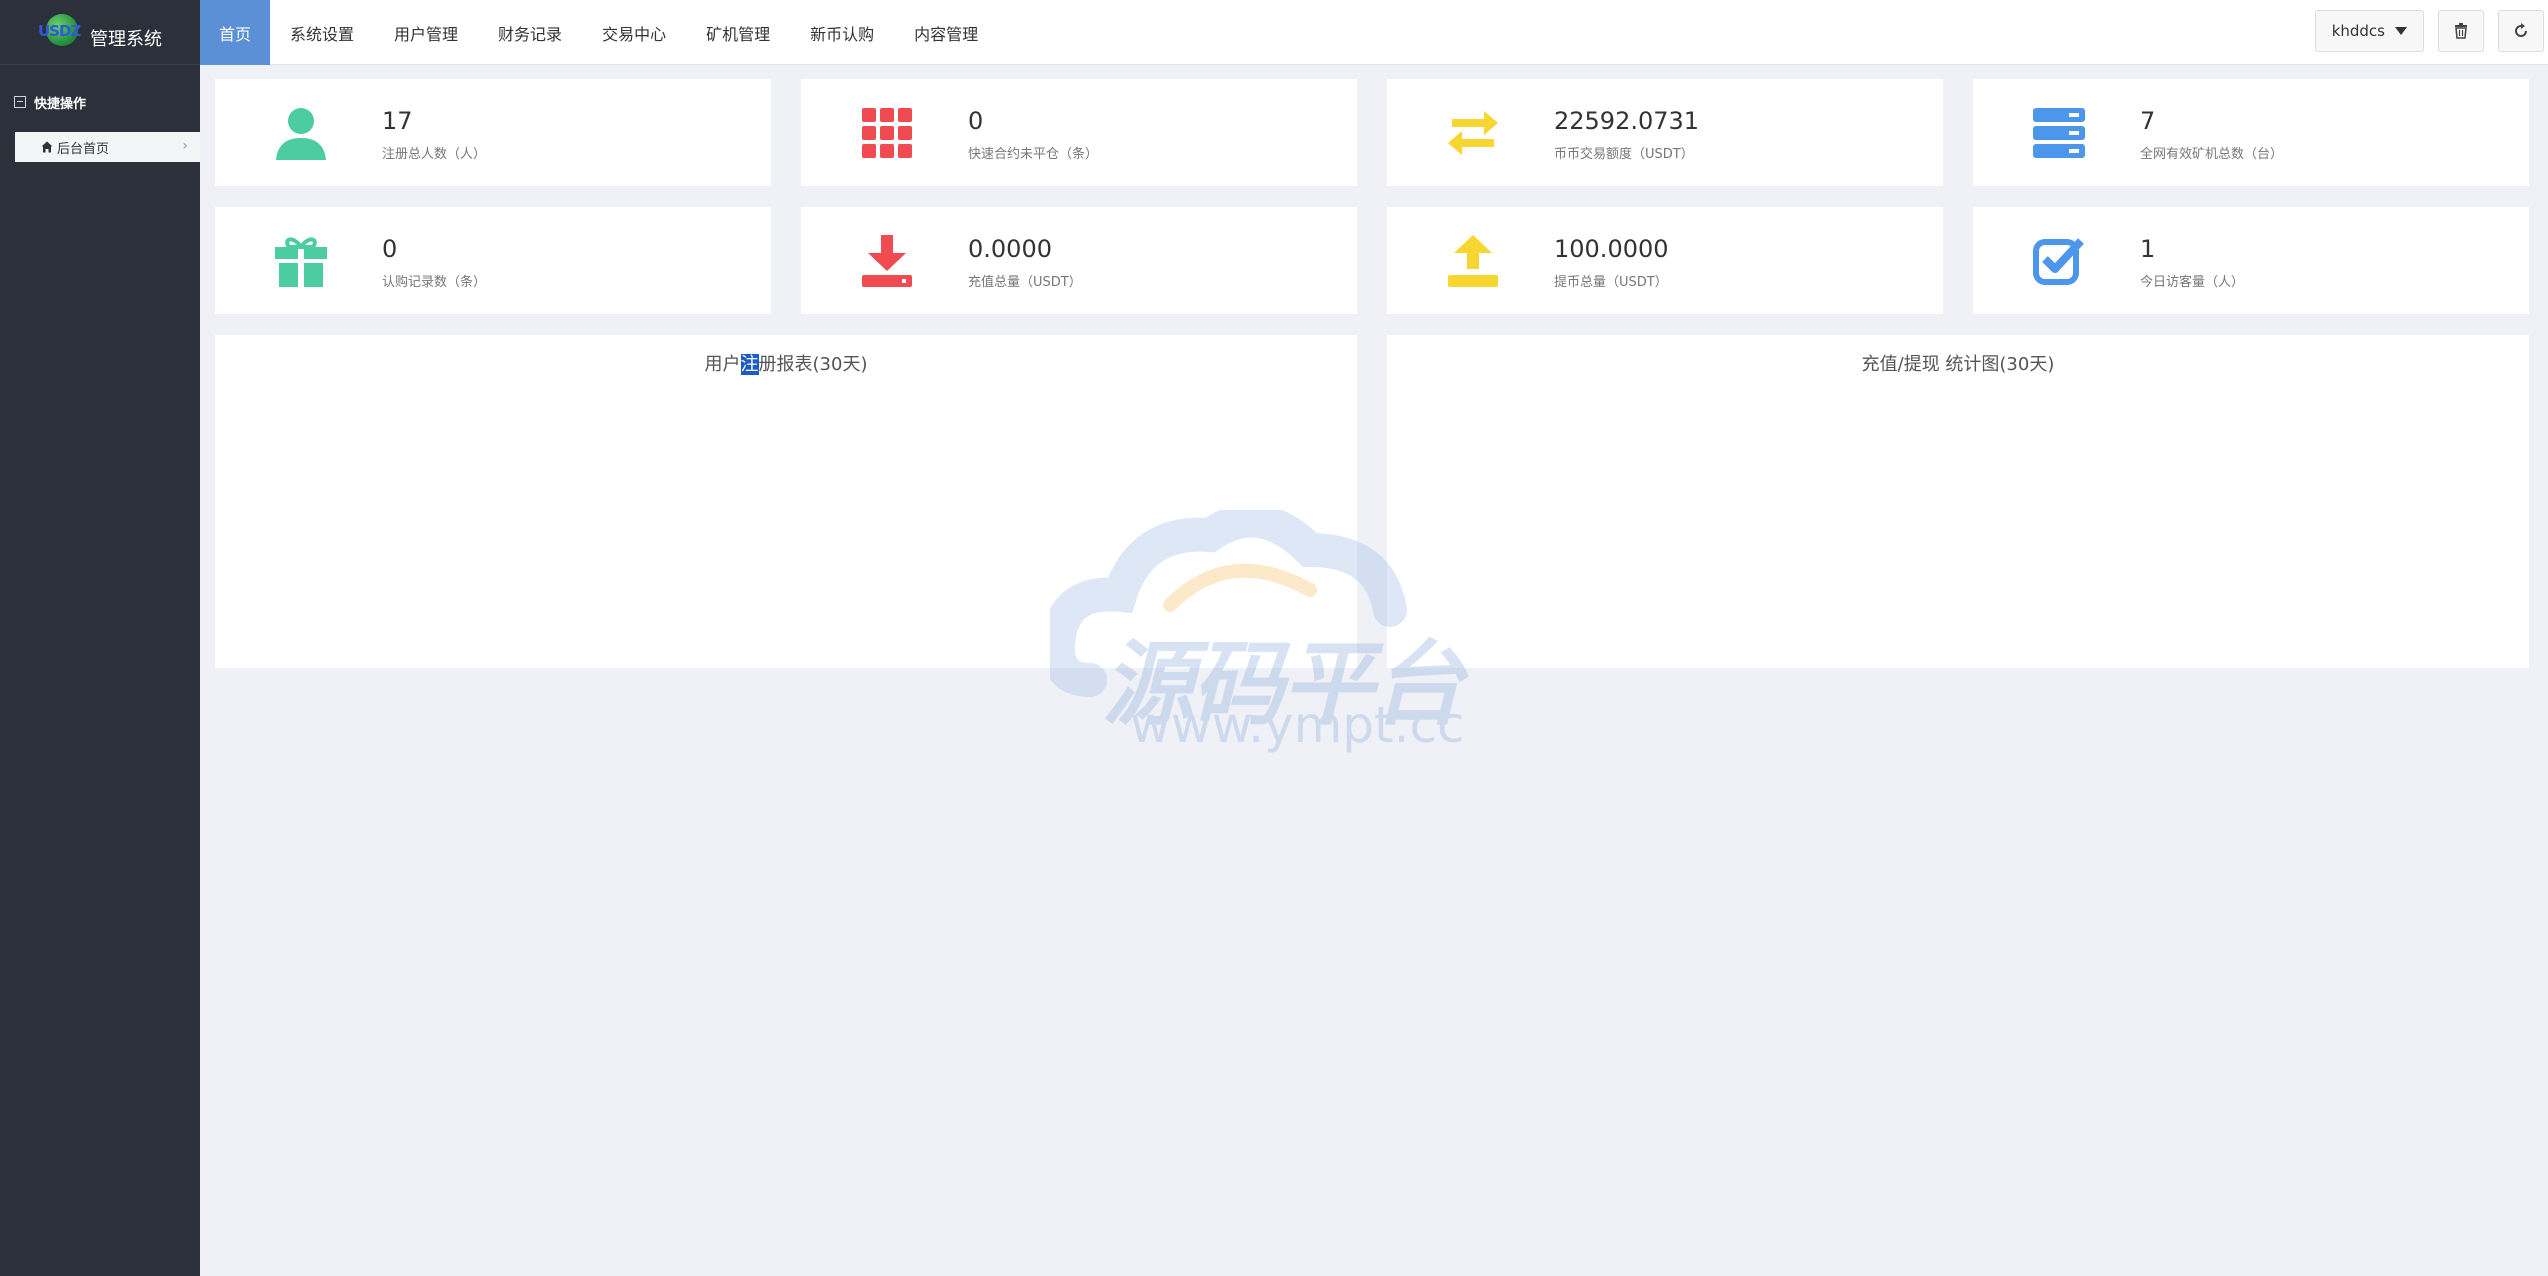  I want to click on deposit-withdraw-chart-panel: 充值/提现 统计图(30天), so click(1958, 501).